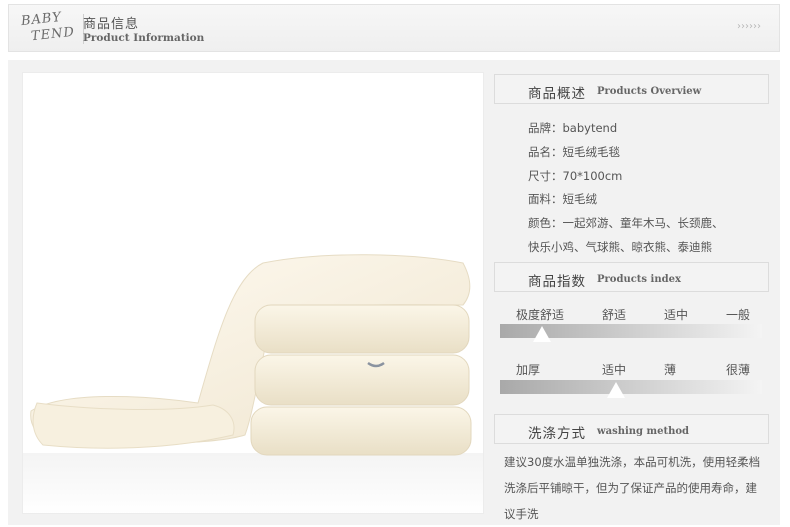  Describe the element at coordinates (574, 152) in the screenshot. I see `spec-name: 品名：短毛绒毛毯` at that location.